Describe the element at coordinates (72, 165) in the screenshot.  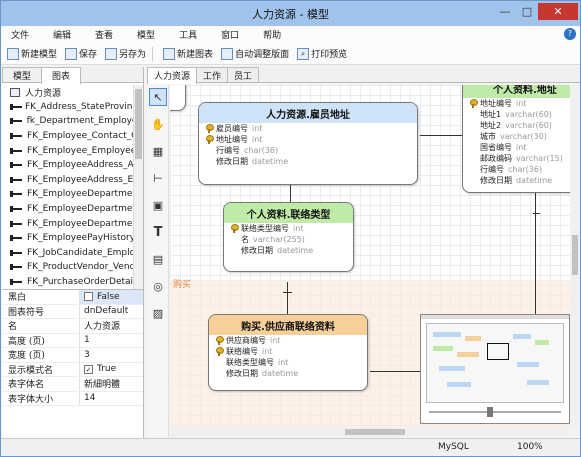
I see `list-item: FK_EmployeeAddress_A` at that location.